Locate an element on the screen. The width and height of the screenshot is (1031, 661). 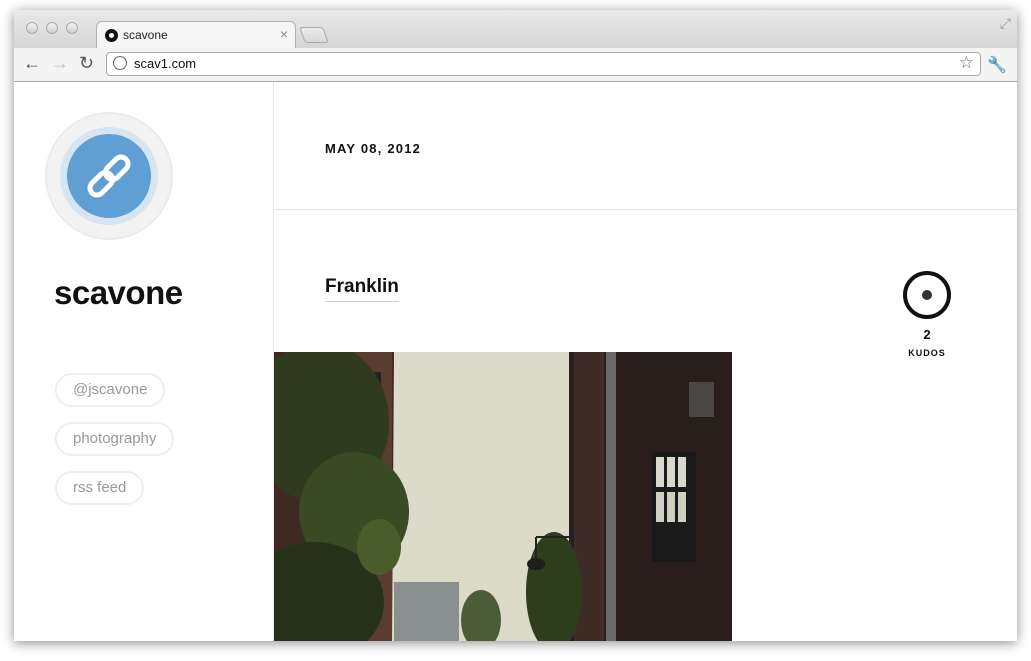
fullscreen-icon: ⤢ is located at coordinates (1005, 23).